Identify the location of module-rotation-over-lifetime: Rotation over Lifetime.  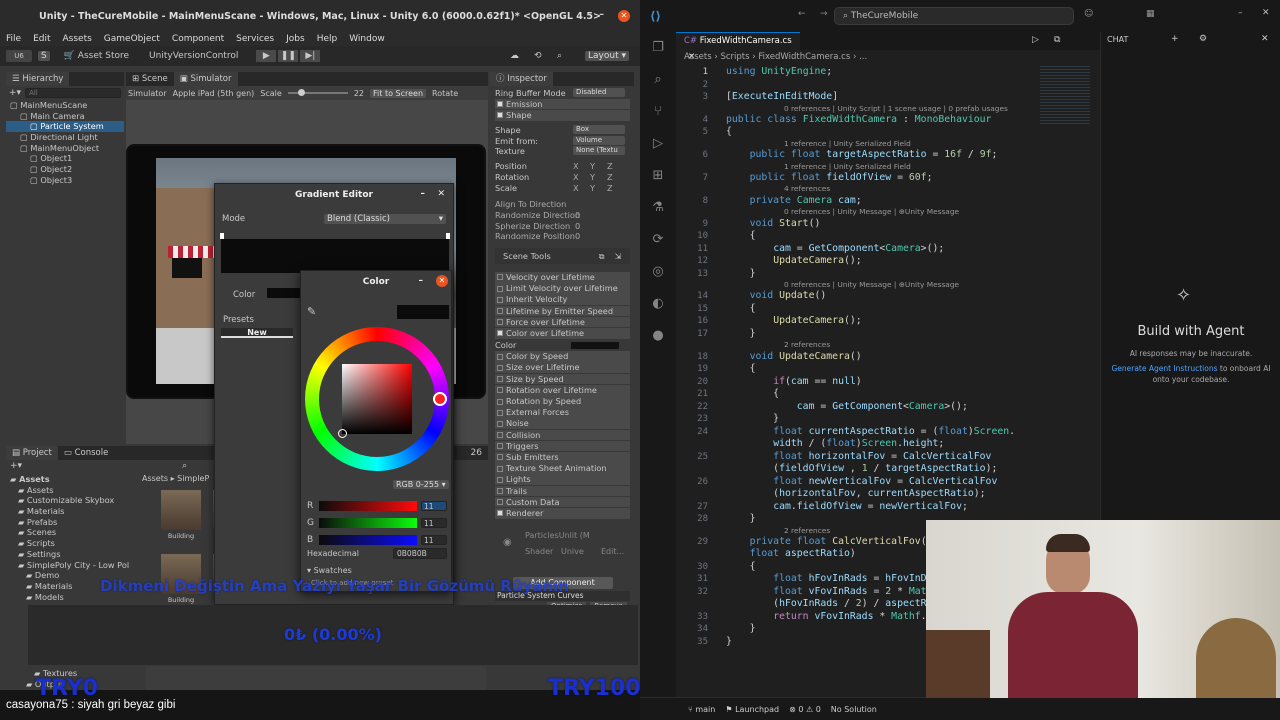
(562, 390).